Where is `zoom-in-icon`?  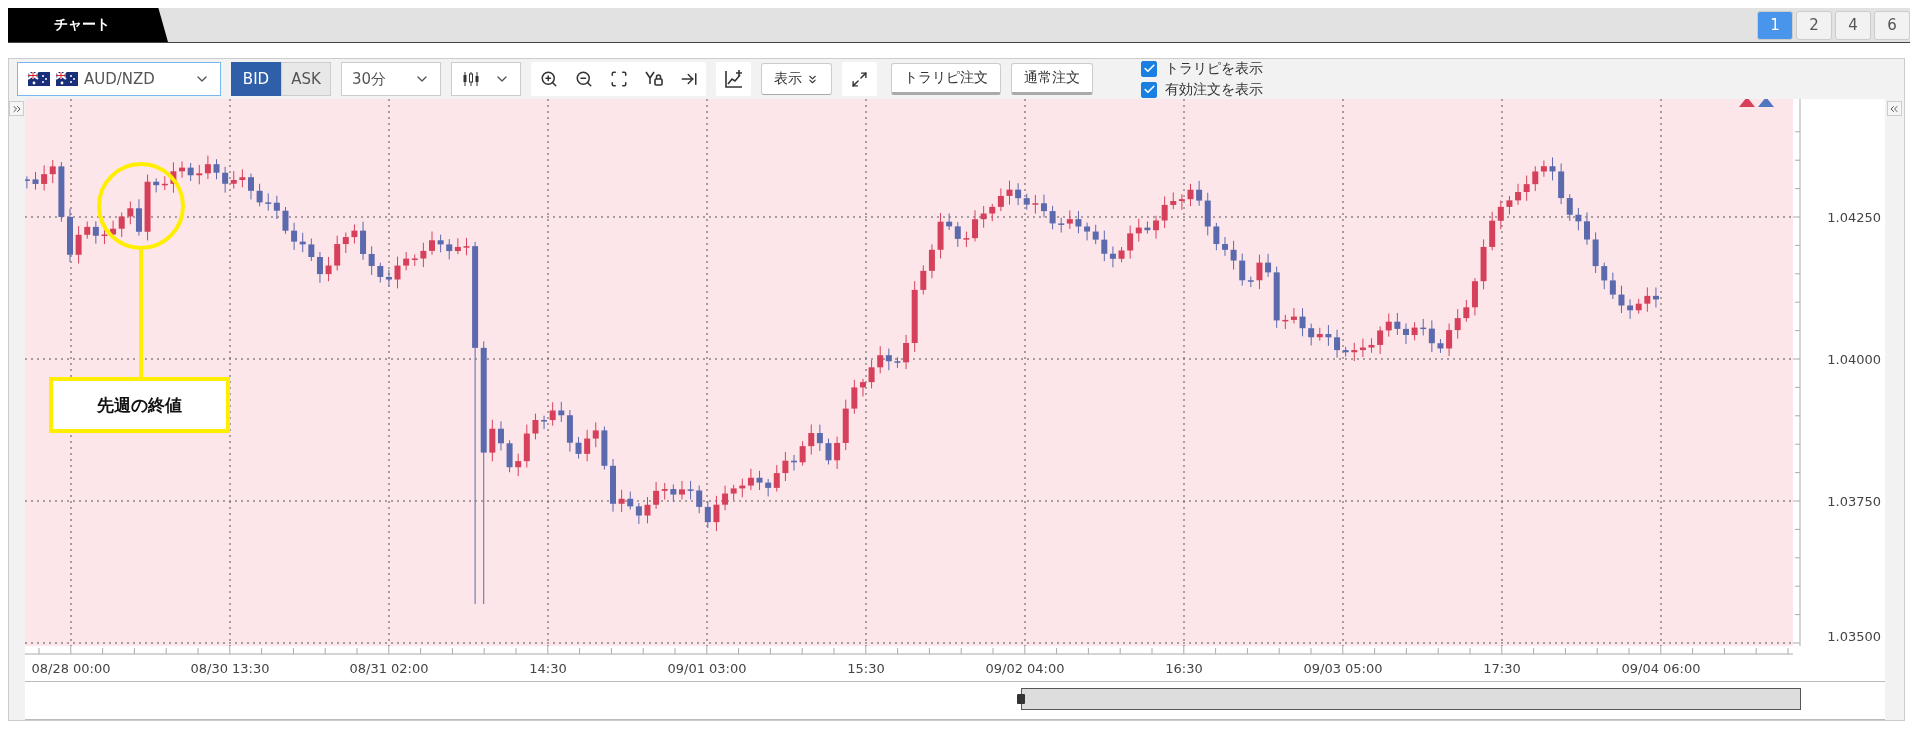 zoom-in-icon is located at coordinates (548, 79).